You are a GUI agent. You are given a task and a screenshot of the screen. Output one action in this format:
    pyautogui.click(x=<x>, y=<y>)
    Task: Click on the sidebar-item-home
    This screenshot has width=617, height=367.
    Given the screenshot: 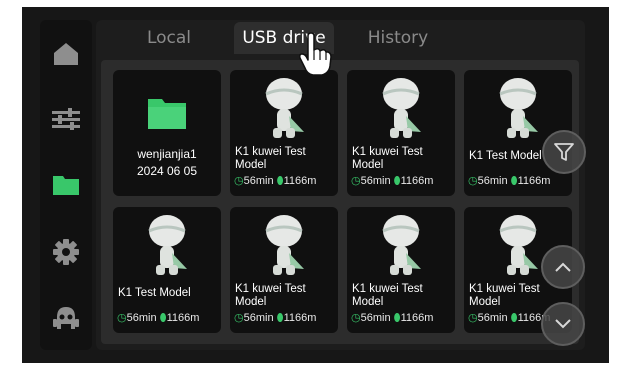 What is the action you would take?
    pyautogui.click(x=66, y=54)
    